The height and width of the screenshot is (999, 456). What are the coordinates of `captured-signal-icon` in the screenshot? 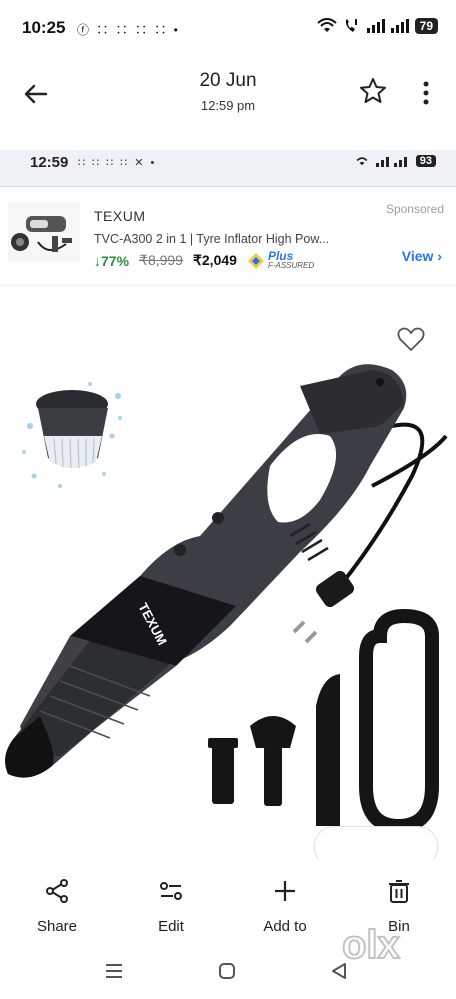 It's located at (391, 161).